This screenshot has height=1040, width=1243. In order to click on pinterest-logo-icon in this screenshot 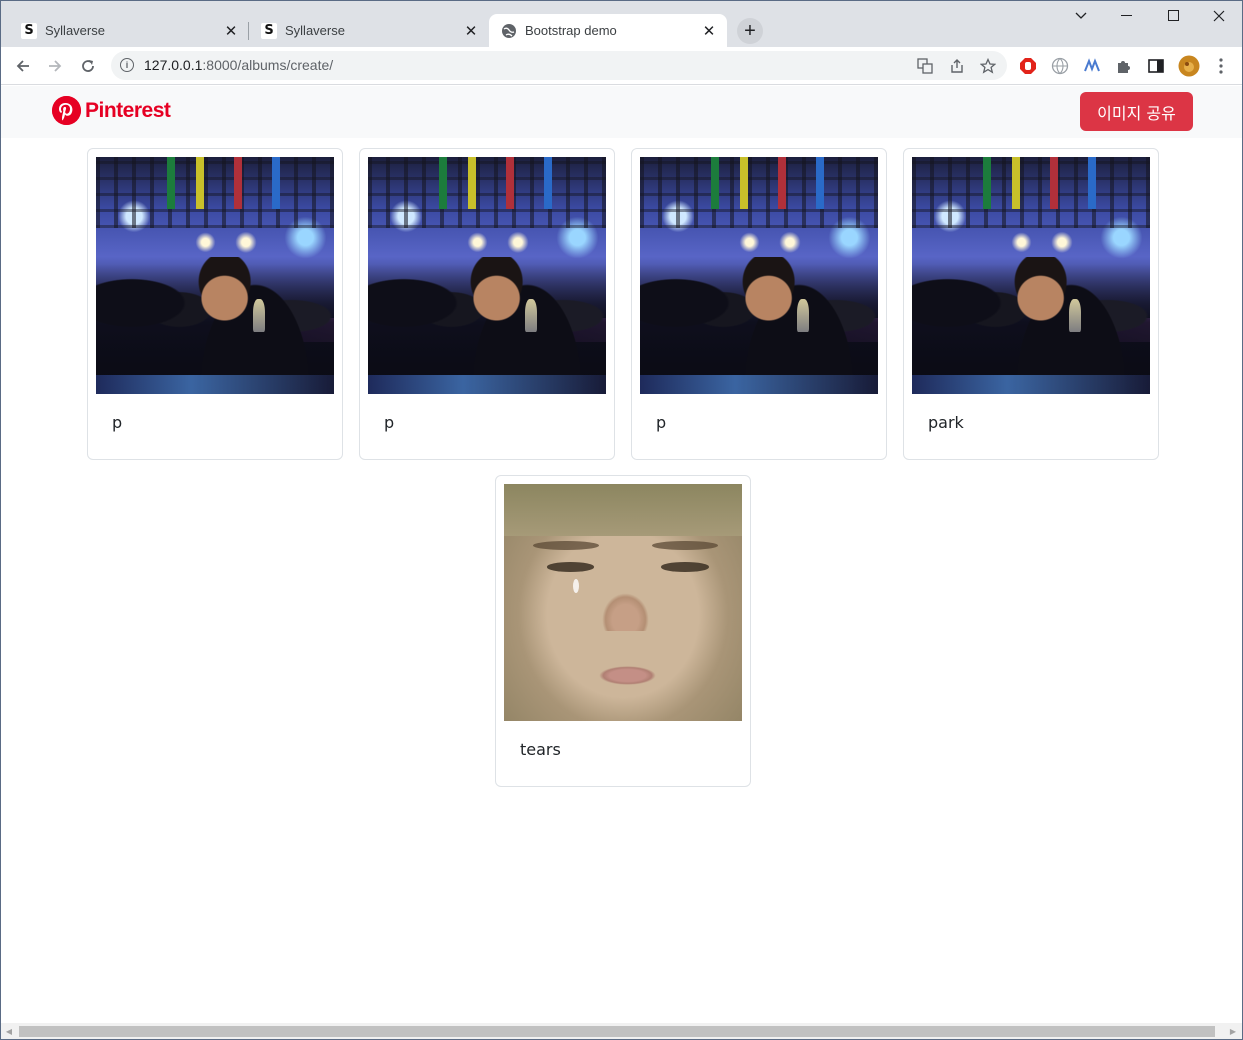, I will do `click(66, 110)`.